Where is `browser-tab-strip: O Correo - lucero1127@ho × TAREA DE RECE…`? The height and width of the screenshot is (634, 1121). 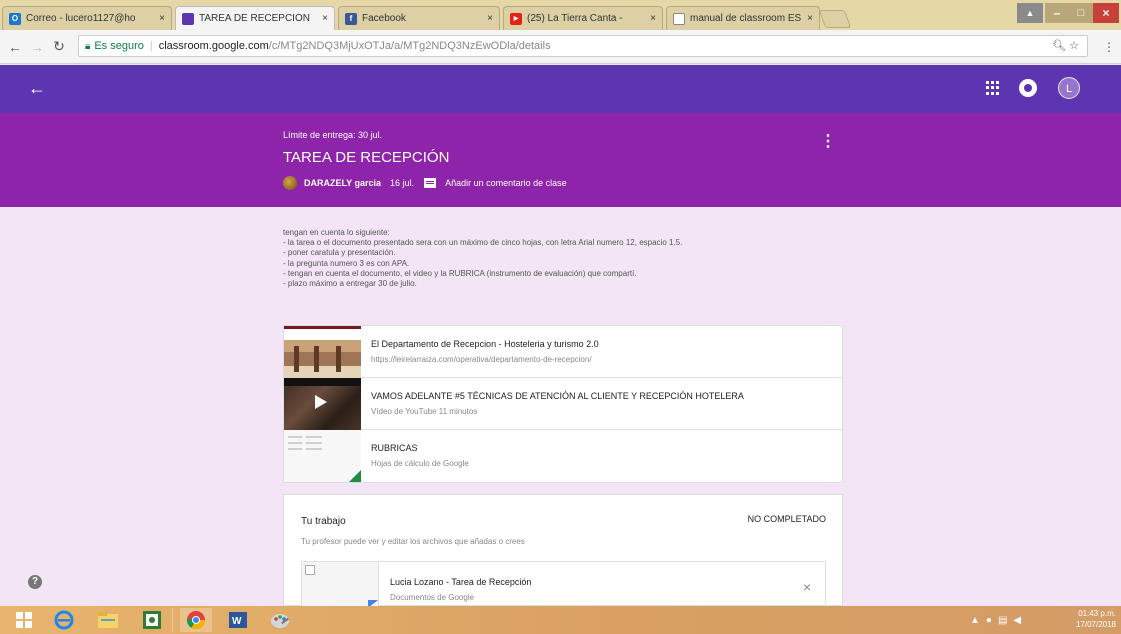 browser-tab-strip: O Correo - lucero1127@ho × TAREA DE RECE… is located at coordinates (560, 15).